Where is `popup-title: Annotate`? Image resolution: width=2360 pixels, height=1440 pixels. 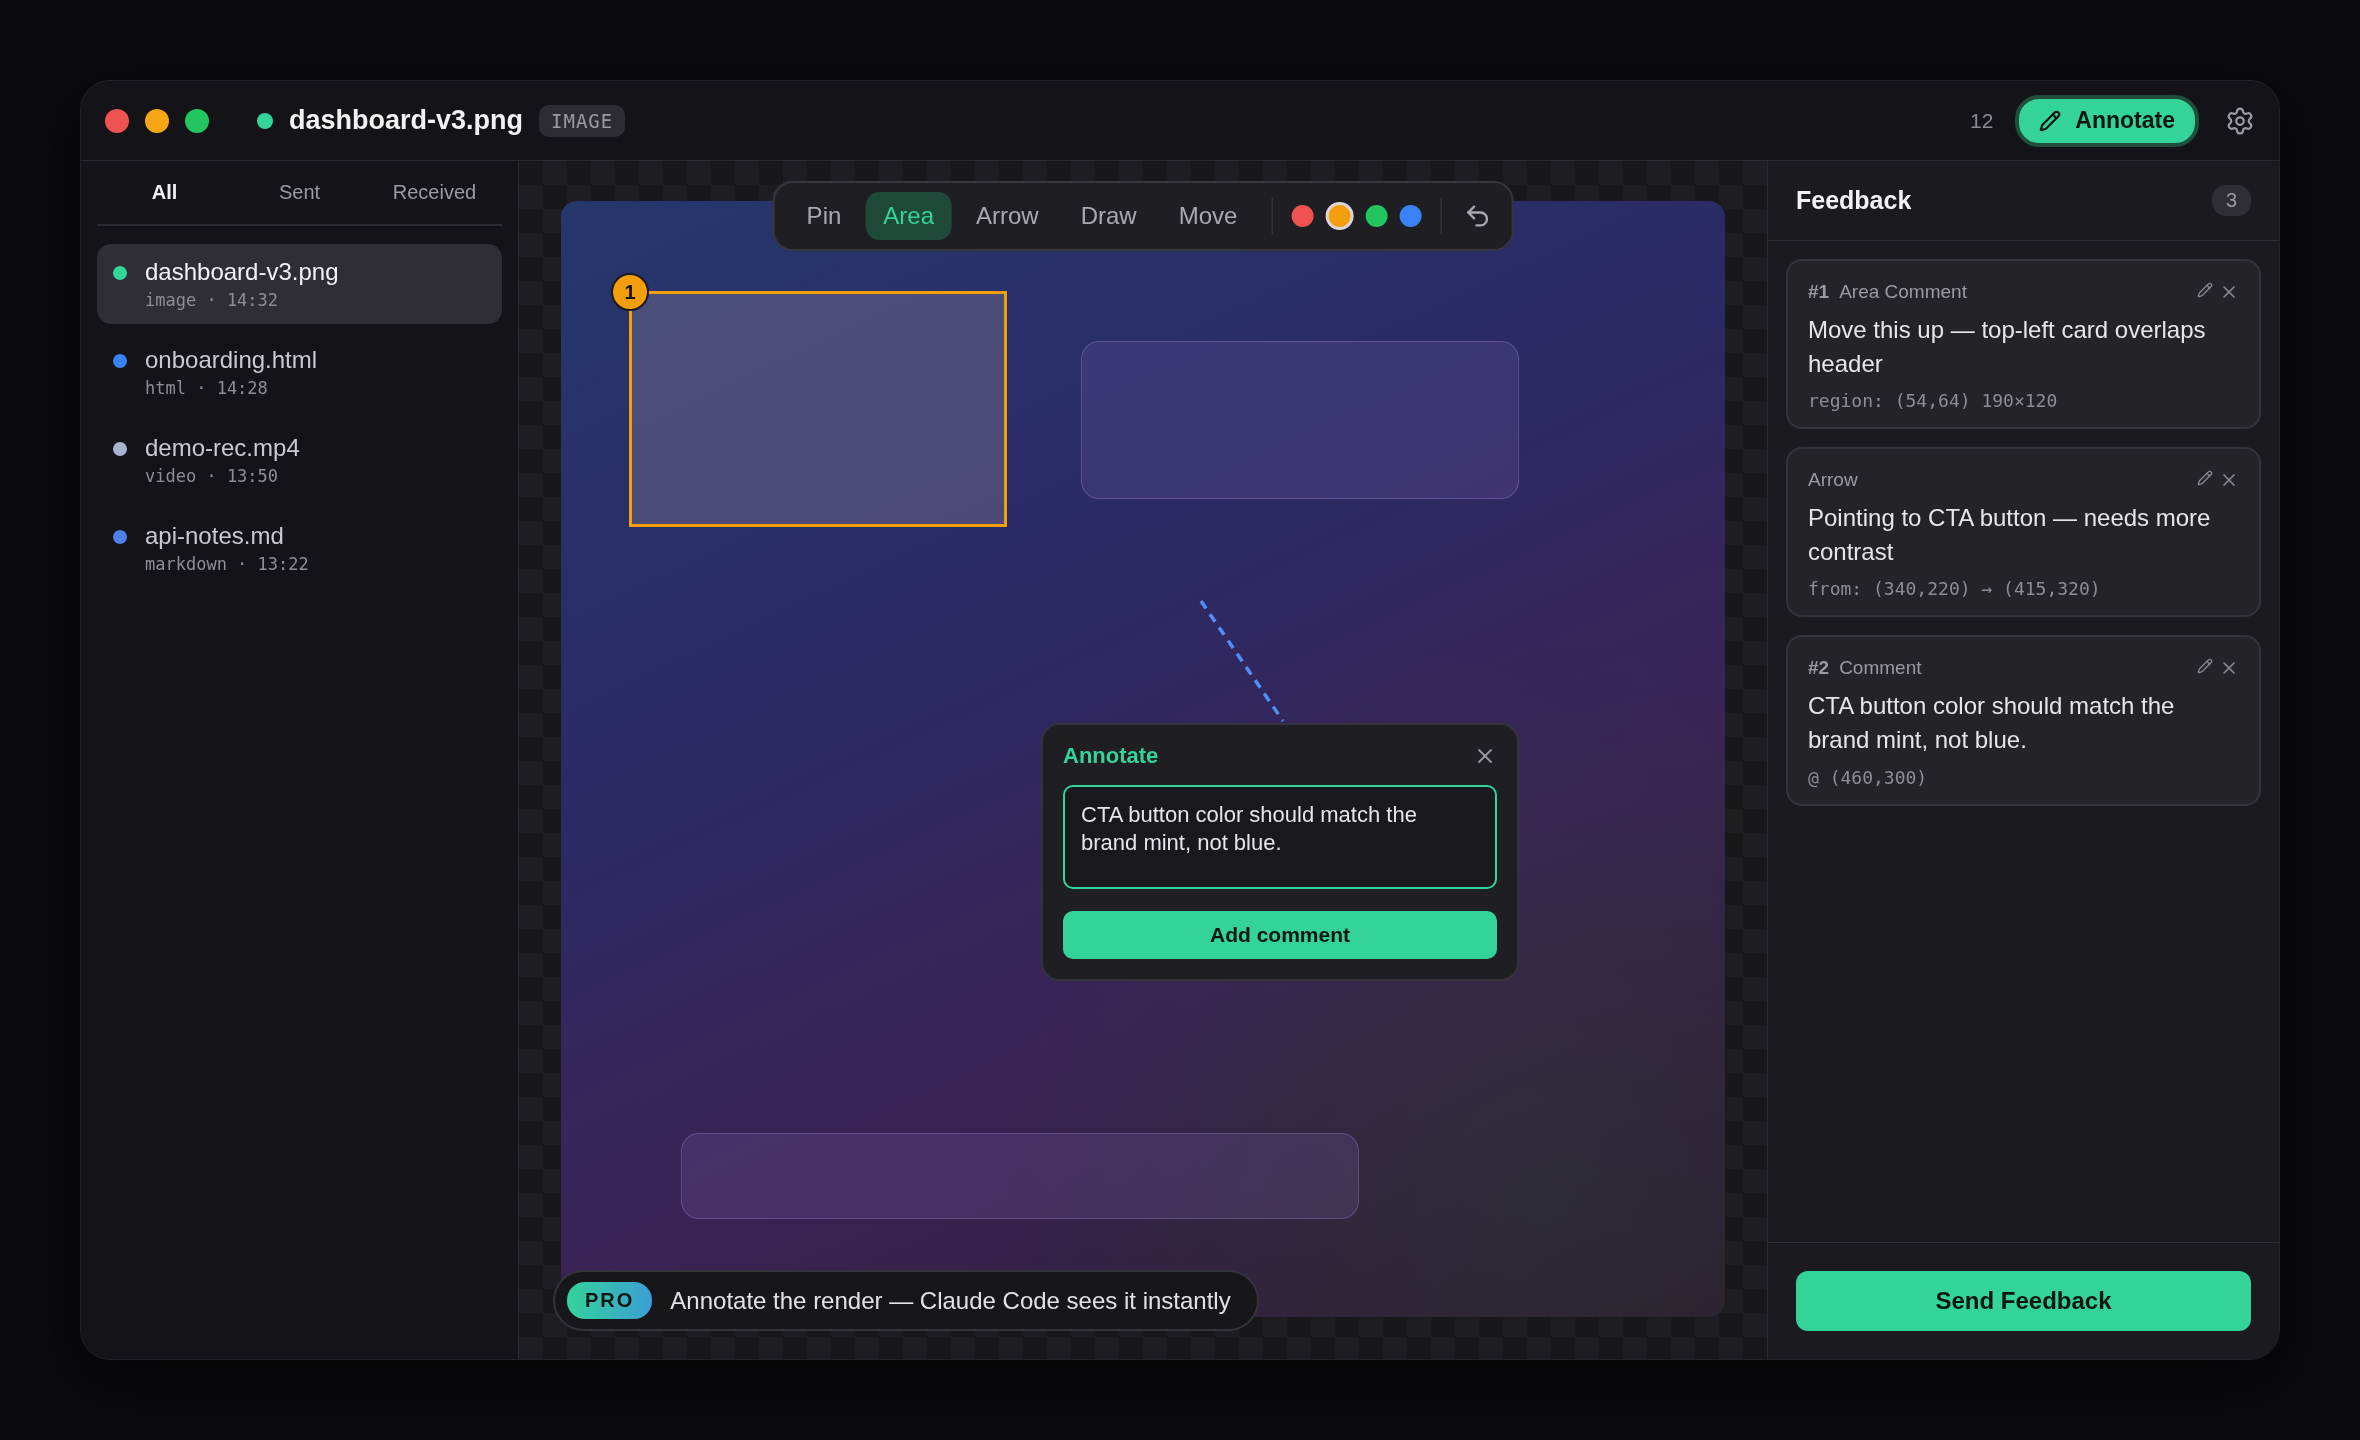 popup-title: Annotate is located at coordinates (1111, 756).